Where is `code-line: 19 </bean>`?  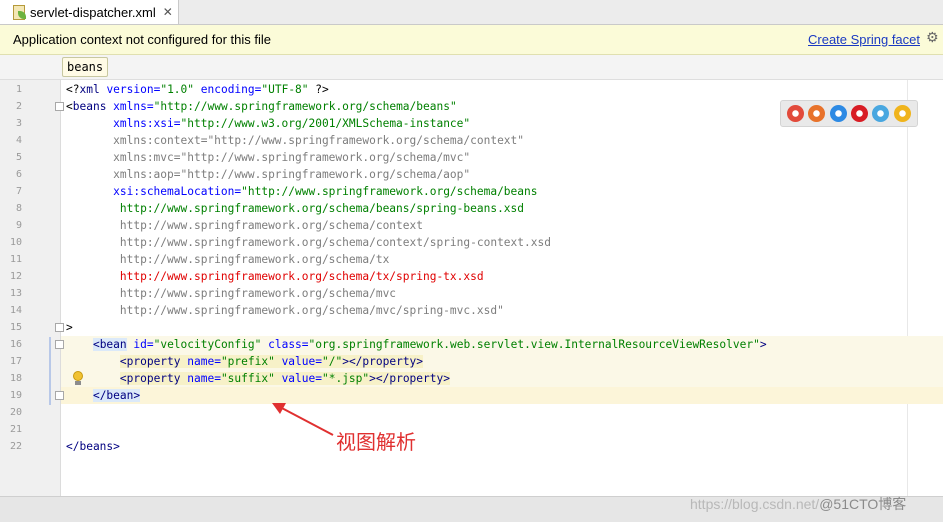
code-line: 19 </bean> is located at coordinates (476, 395).